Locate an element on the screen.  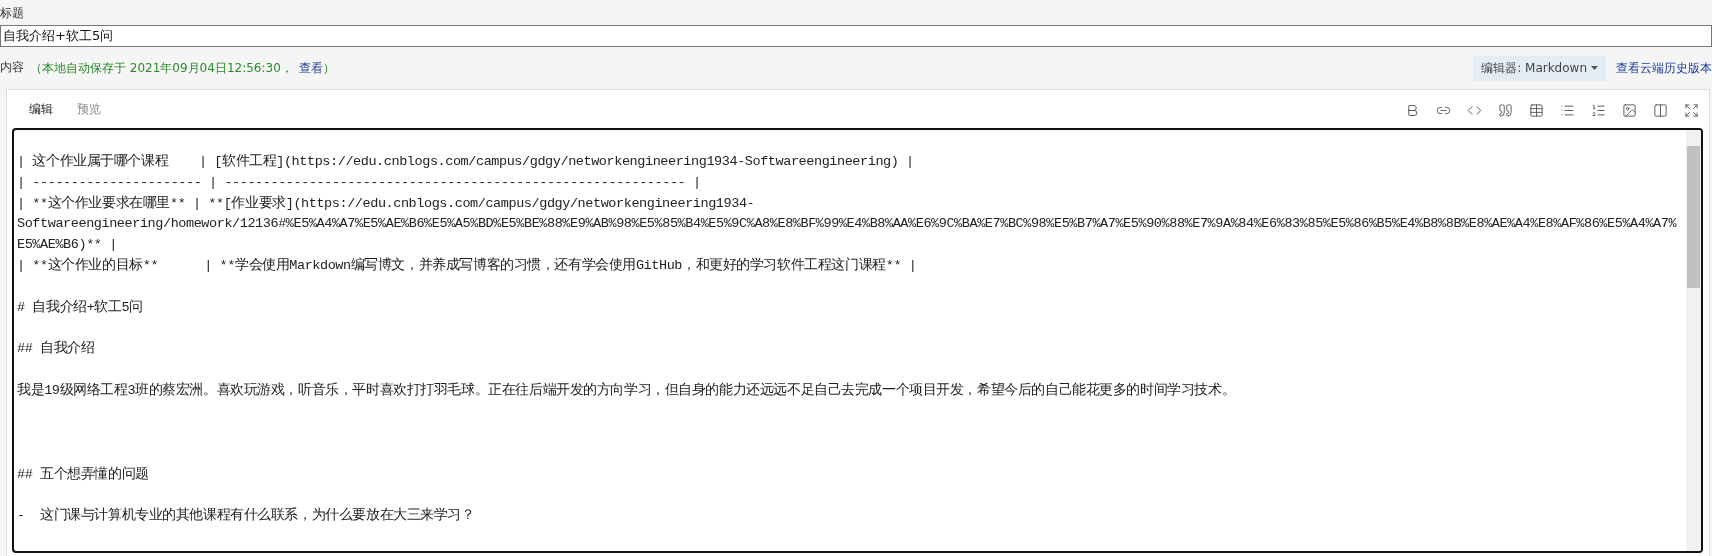
list-icon is located at coordinates (1567, 110).